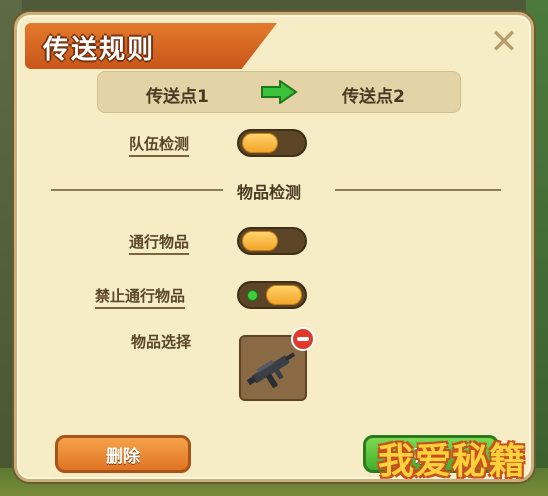  I want to click on pass-items-toggle, so click(272, 241).